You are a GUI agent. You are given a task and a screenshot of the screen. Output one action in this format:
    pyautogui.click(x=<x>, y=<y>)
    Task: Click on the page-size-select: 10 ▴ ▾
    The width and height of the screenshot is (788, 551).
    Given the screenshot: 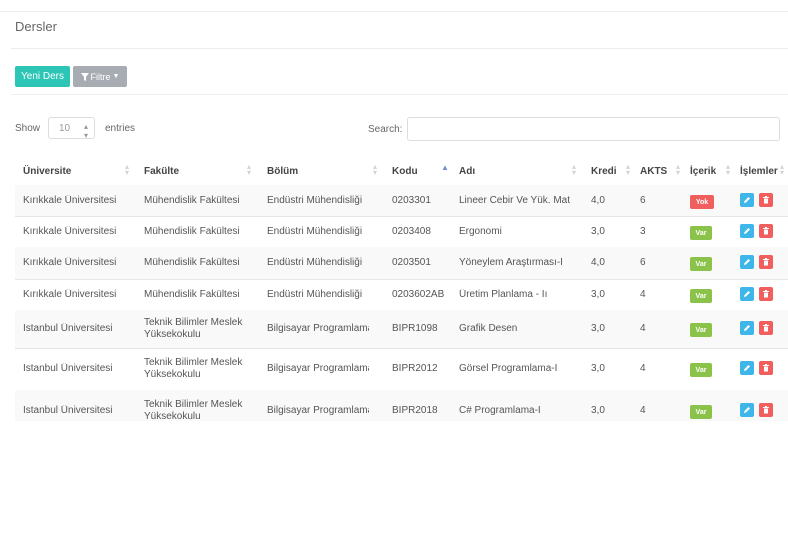 What is the action you would take?
    pyautogui.click(x=71, y=128)
    